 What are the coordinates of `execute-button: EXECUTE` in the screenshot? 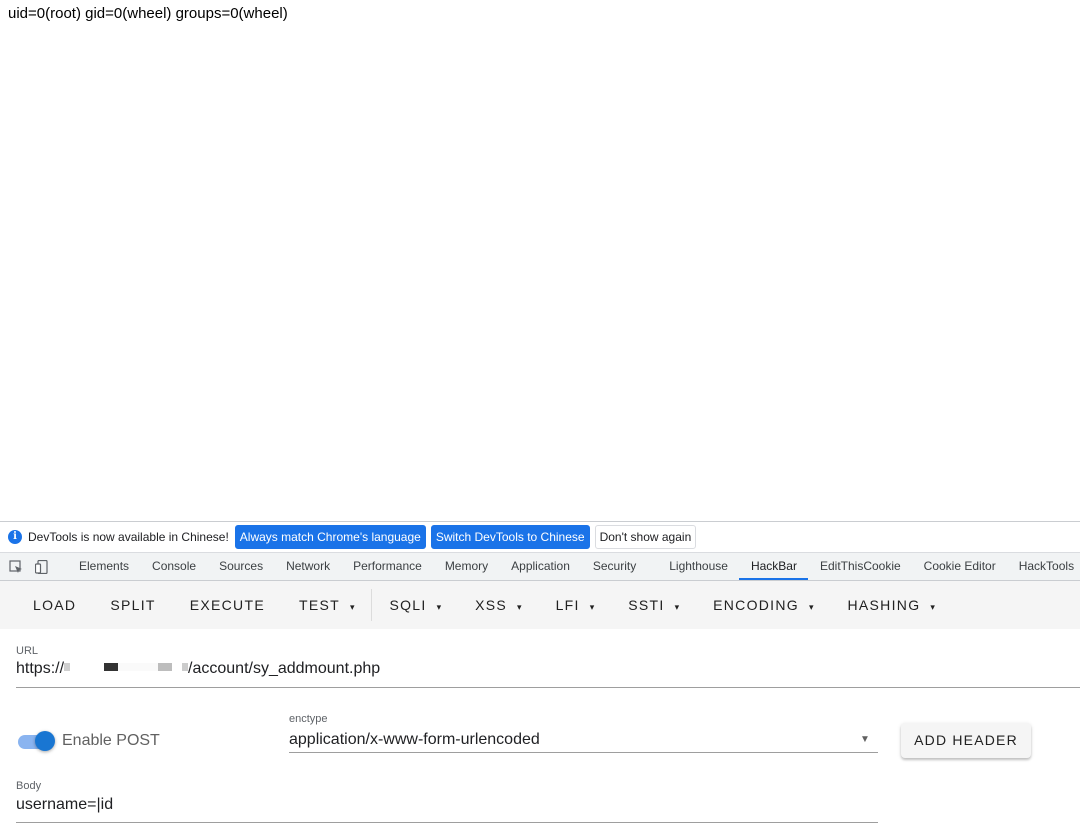 It's located at (227, 605).